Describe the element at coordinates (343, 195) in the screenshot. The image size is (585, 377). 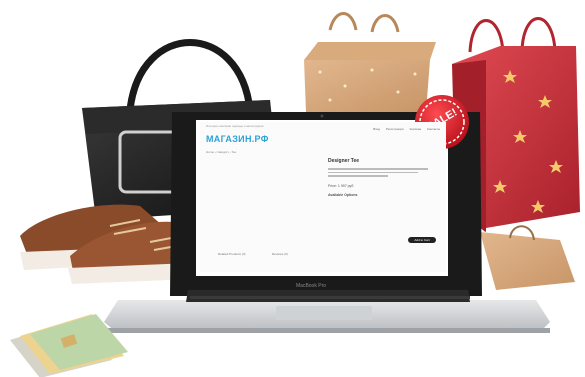
I see `available-options-label: Available Options` at that location.